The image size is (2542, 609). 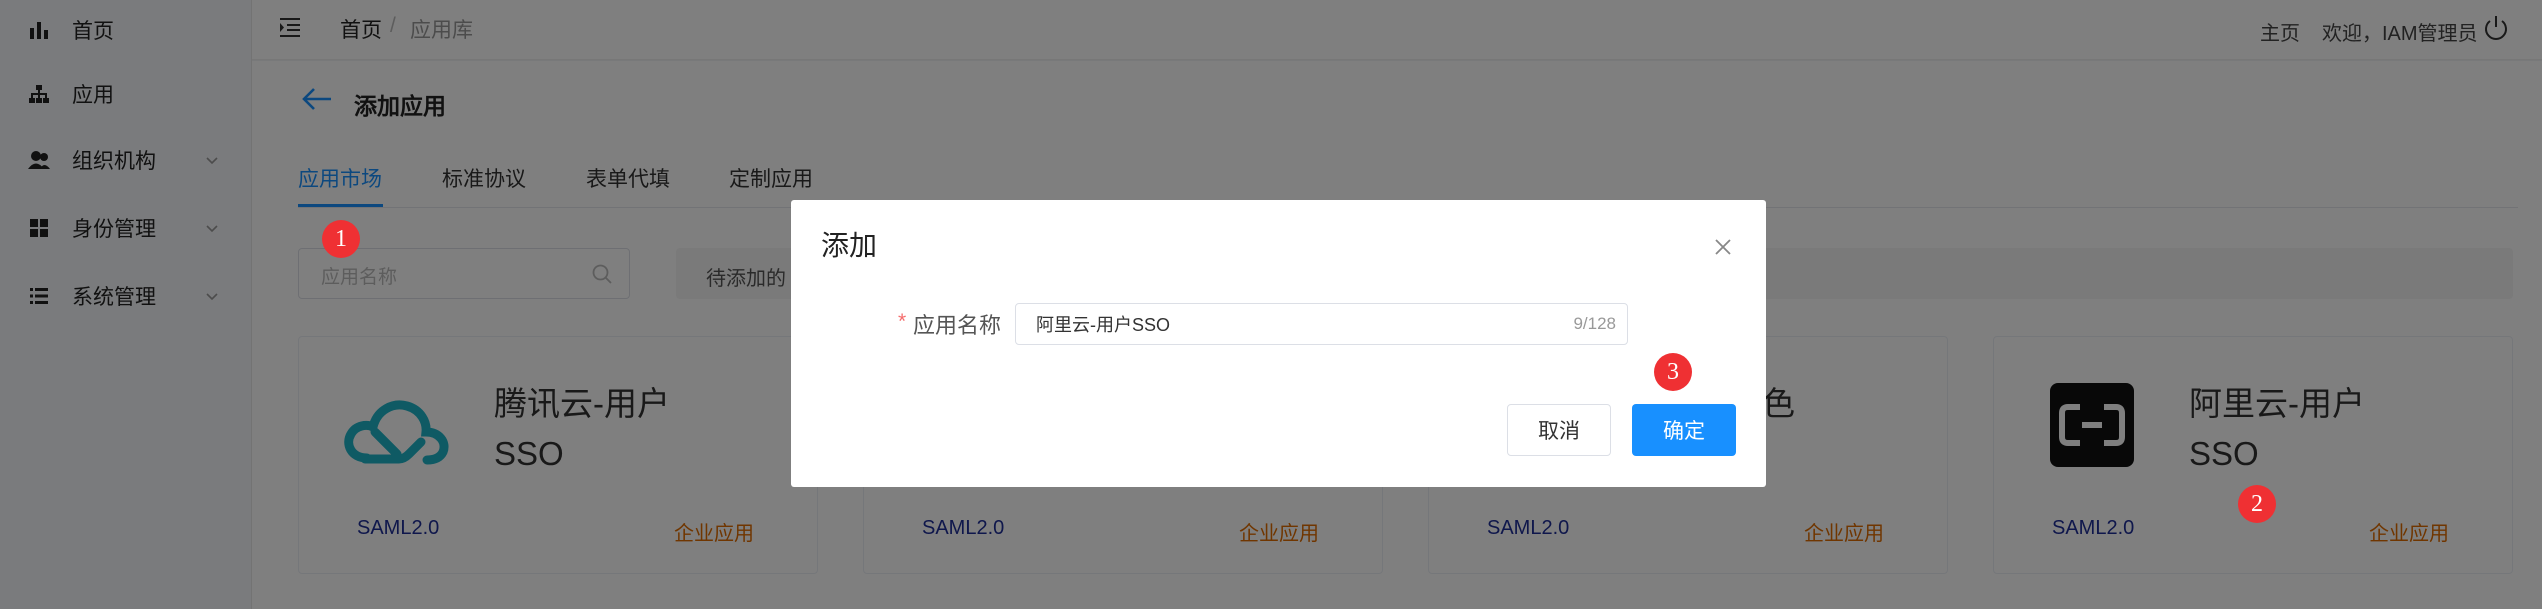 I want to click on confirm-button: 确定, so click(x=1684, y=430).